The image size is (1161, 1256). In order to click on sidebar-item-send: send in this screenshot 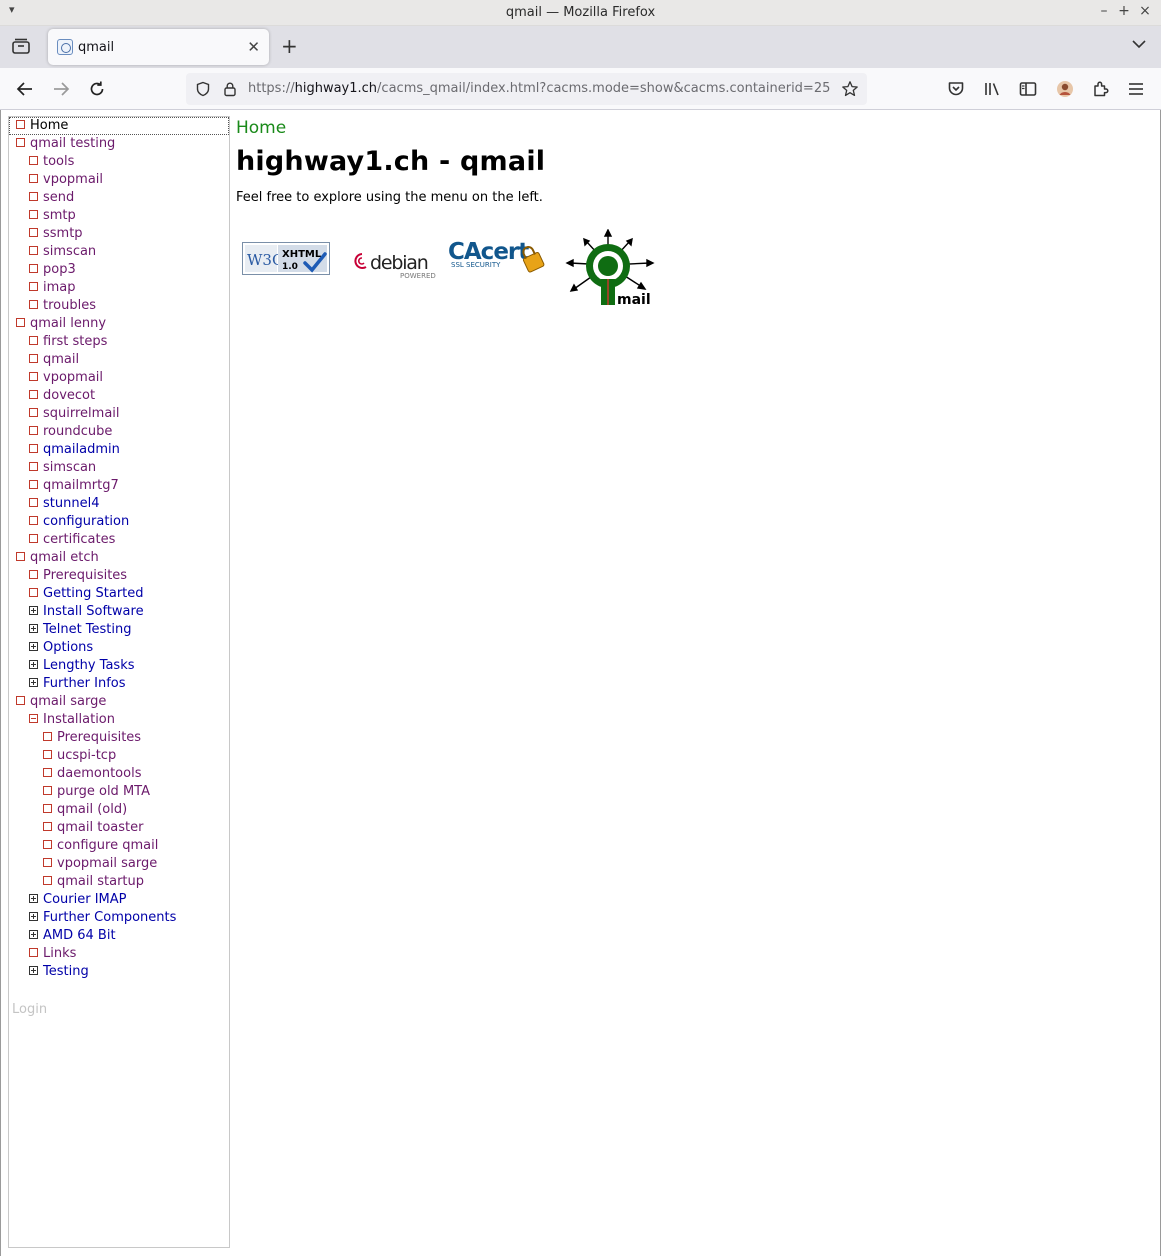, I will do `click(119, 198)`.